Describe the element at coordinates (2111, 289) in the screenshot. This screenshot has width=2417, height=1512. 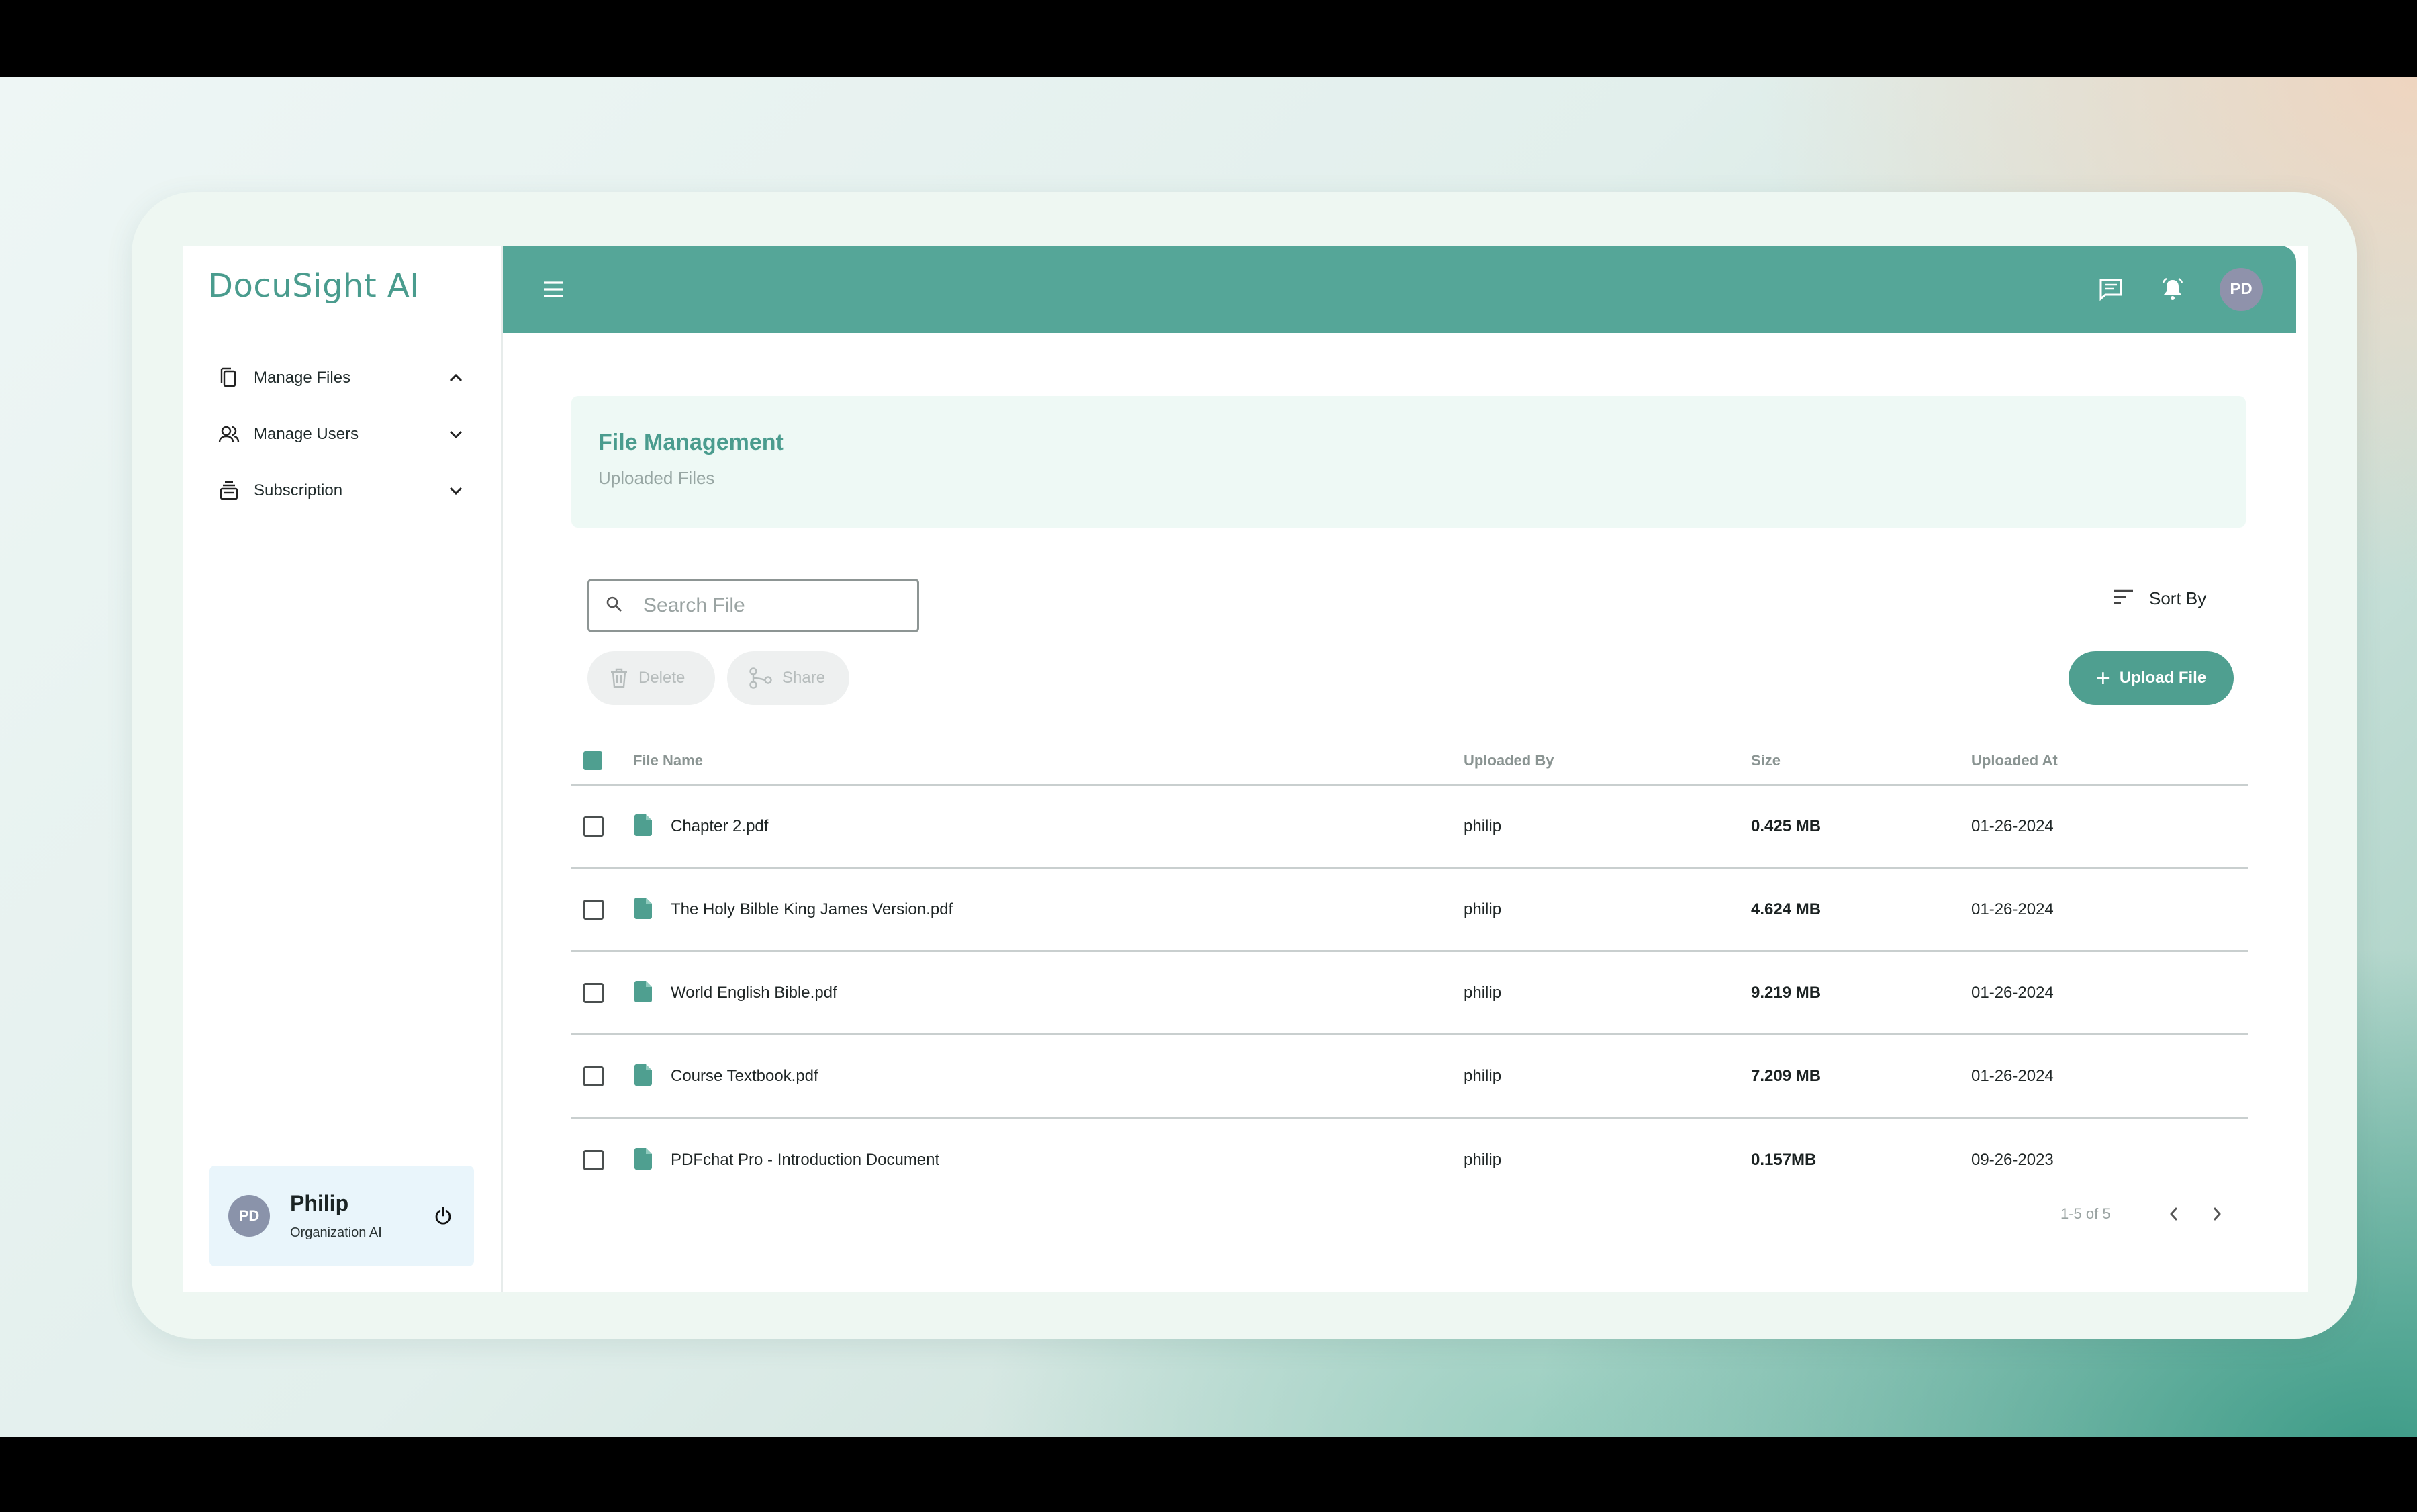
I see `chat-icon` at that location.